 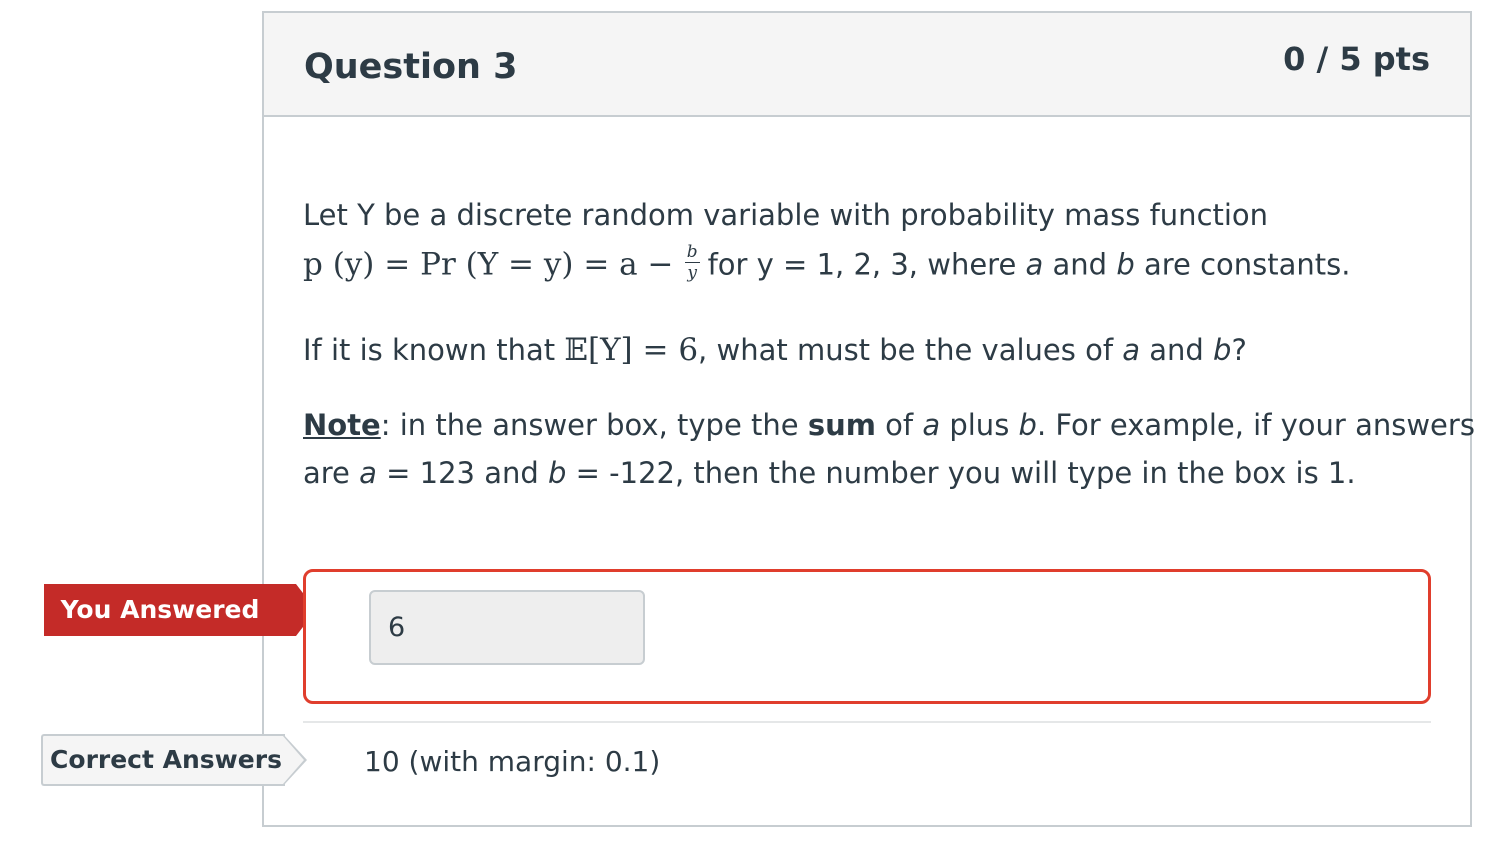 I want to click on answer-divider, so click(x=867, y=722).